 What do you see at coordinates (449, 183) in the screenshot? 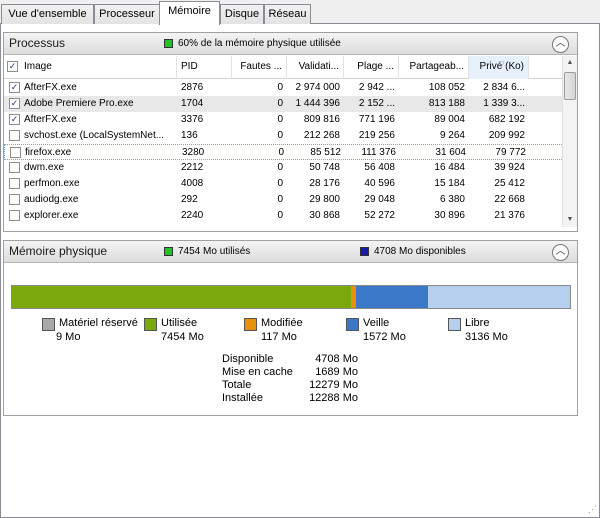
I see `process-shareable: 15 184` at bounding box center [449, 183].